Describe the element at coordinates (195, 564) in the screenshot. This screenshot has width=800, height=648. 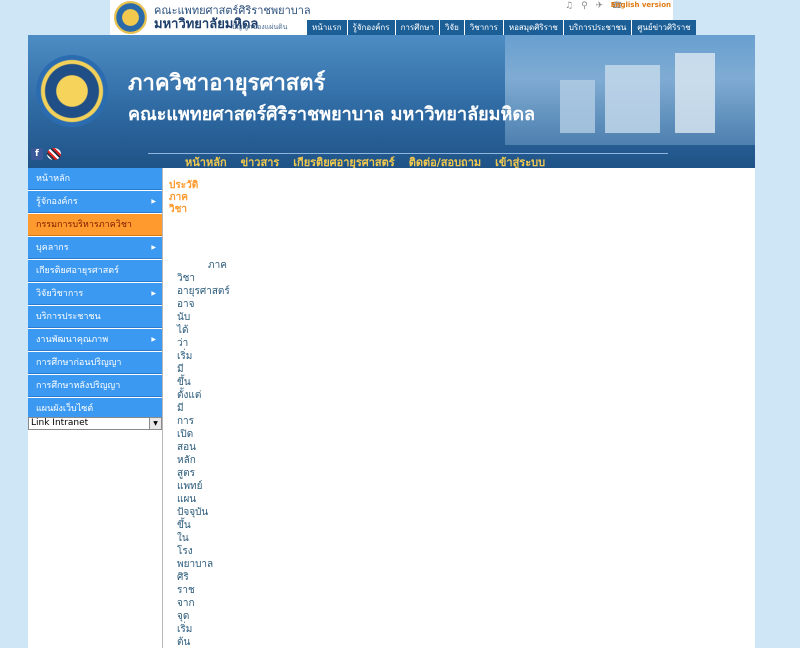
I see `word: พยาบาล` at that location.